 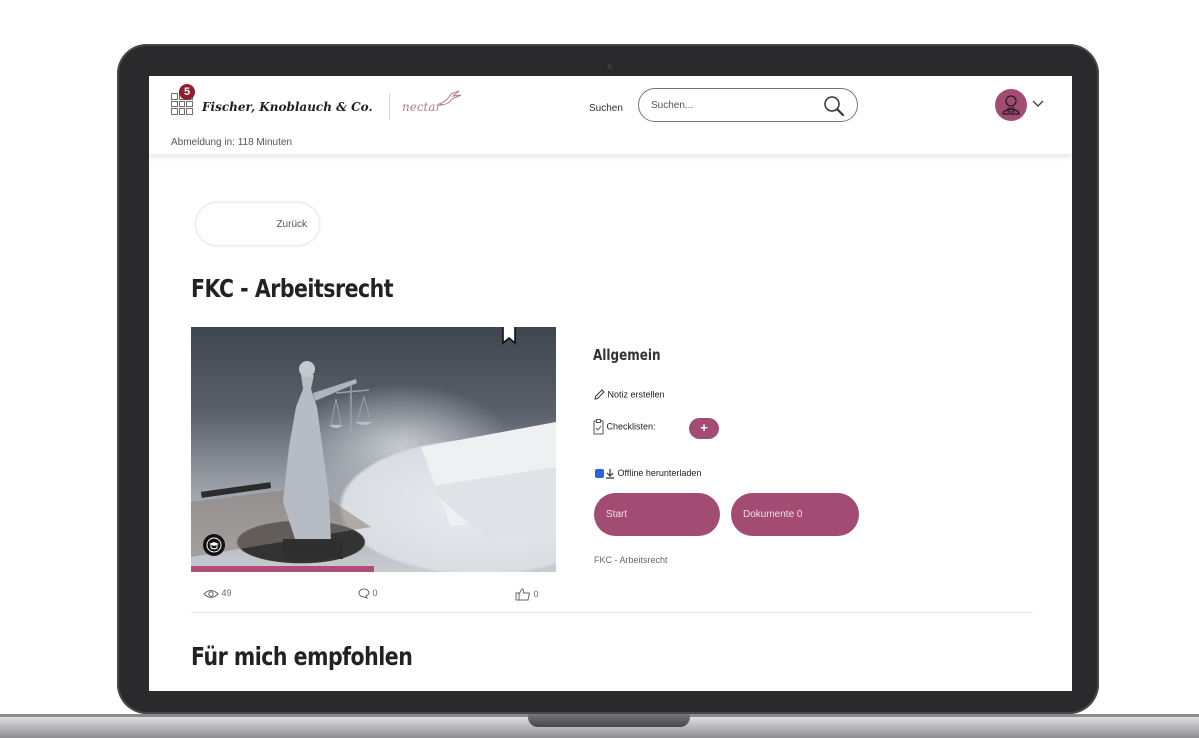 What do you see at coordinates (598, 427) in the screenshot?
I see `clipboard-icon` at bounding box center [598, 427].